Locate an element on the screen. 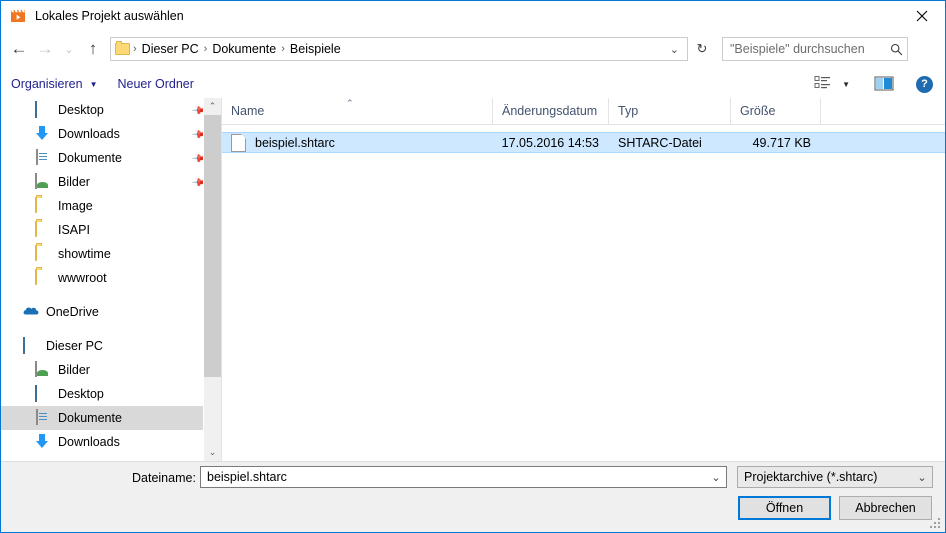 The image size is (946, 533). column-header-modified: Änderungsdatum is located at coordinates (551, 111).